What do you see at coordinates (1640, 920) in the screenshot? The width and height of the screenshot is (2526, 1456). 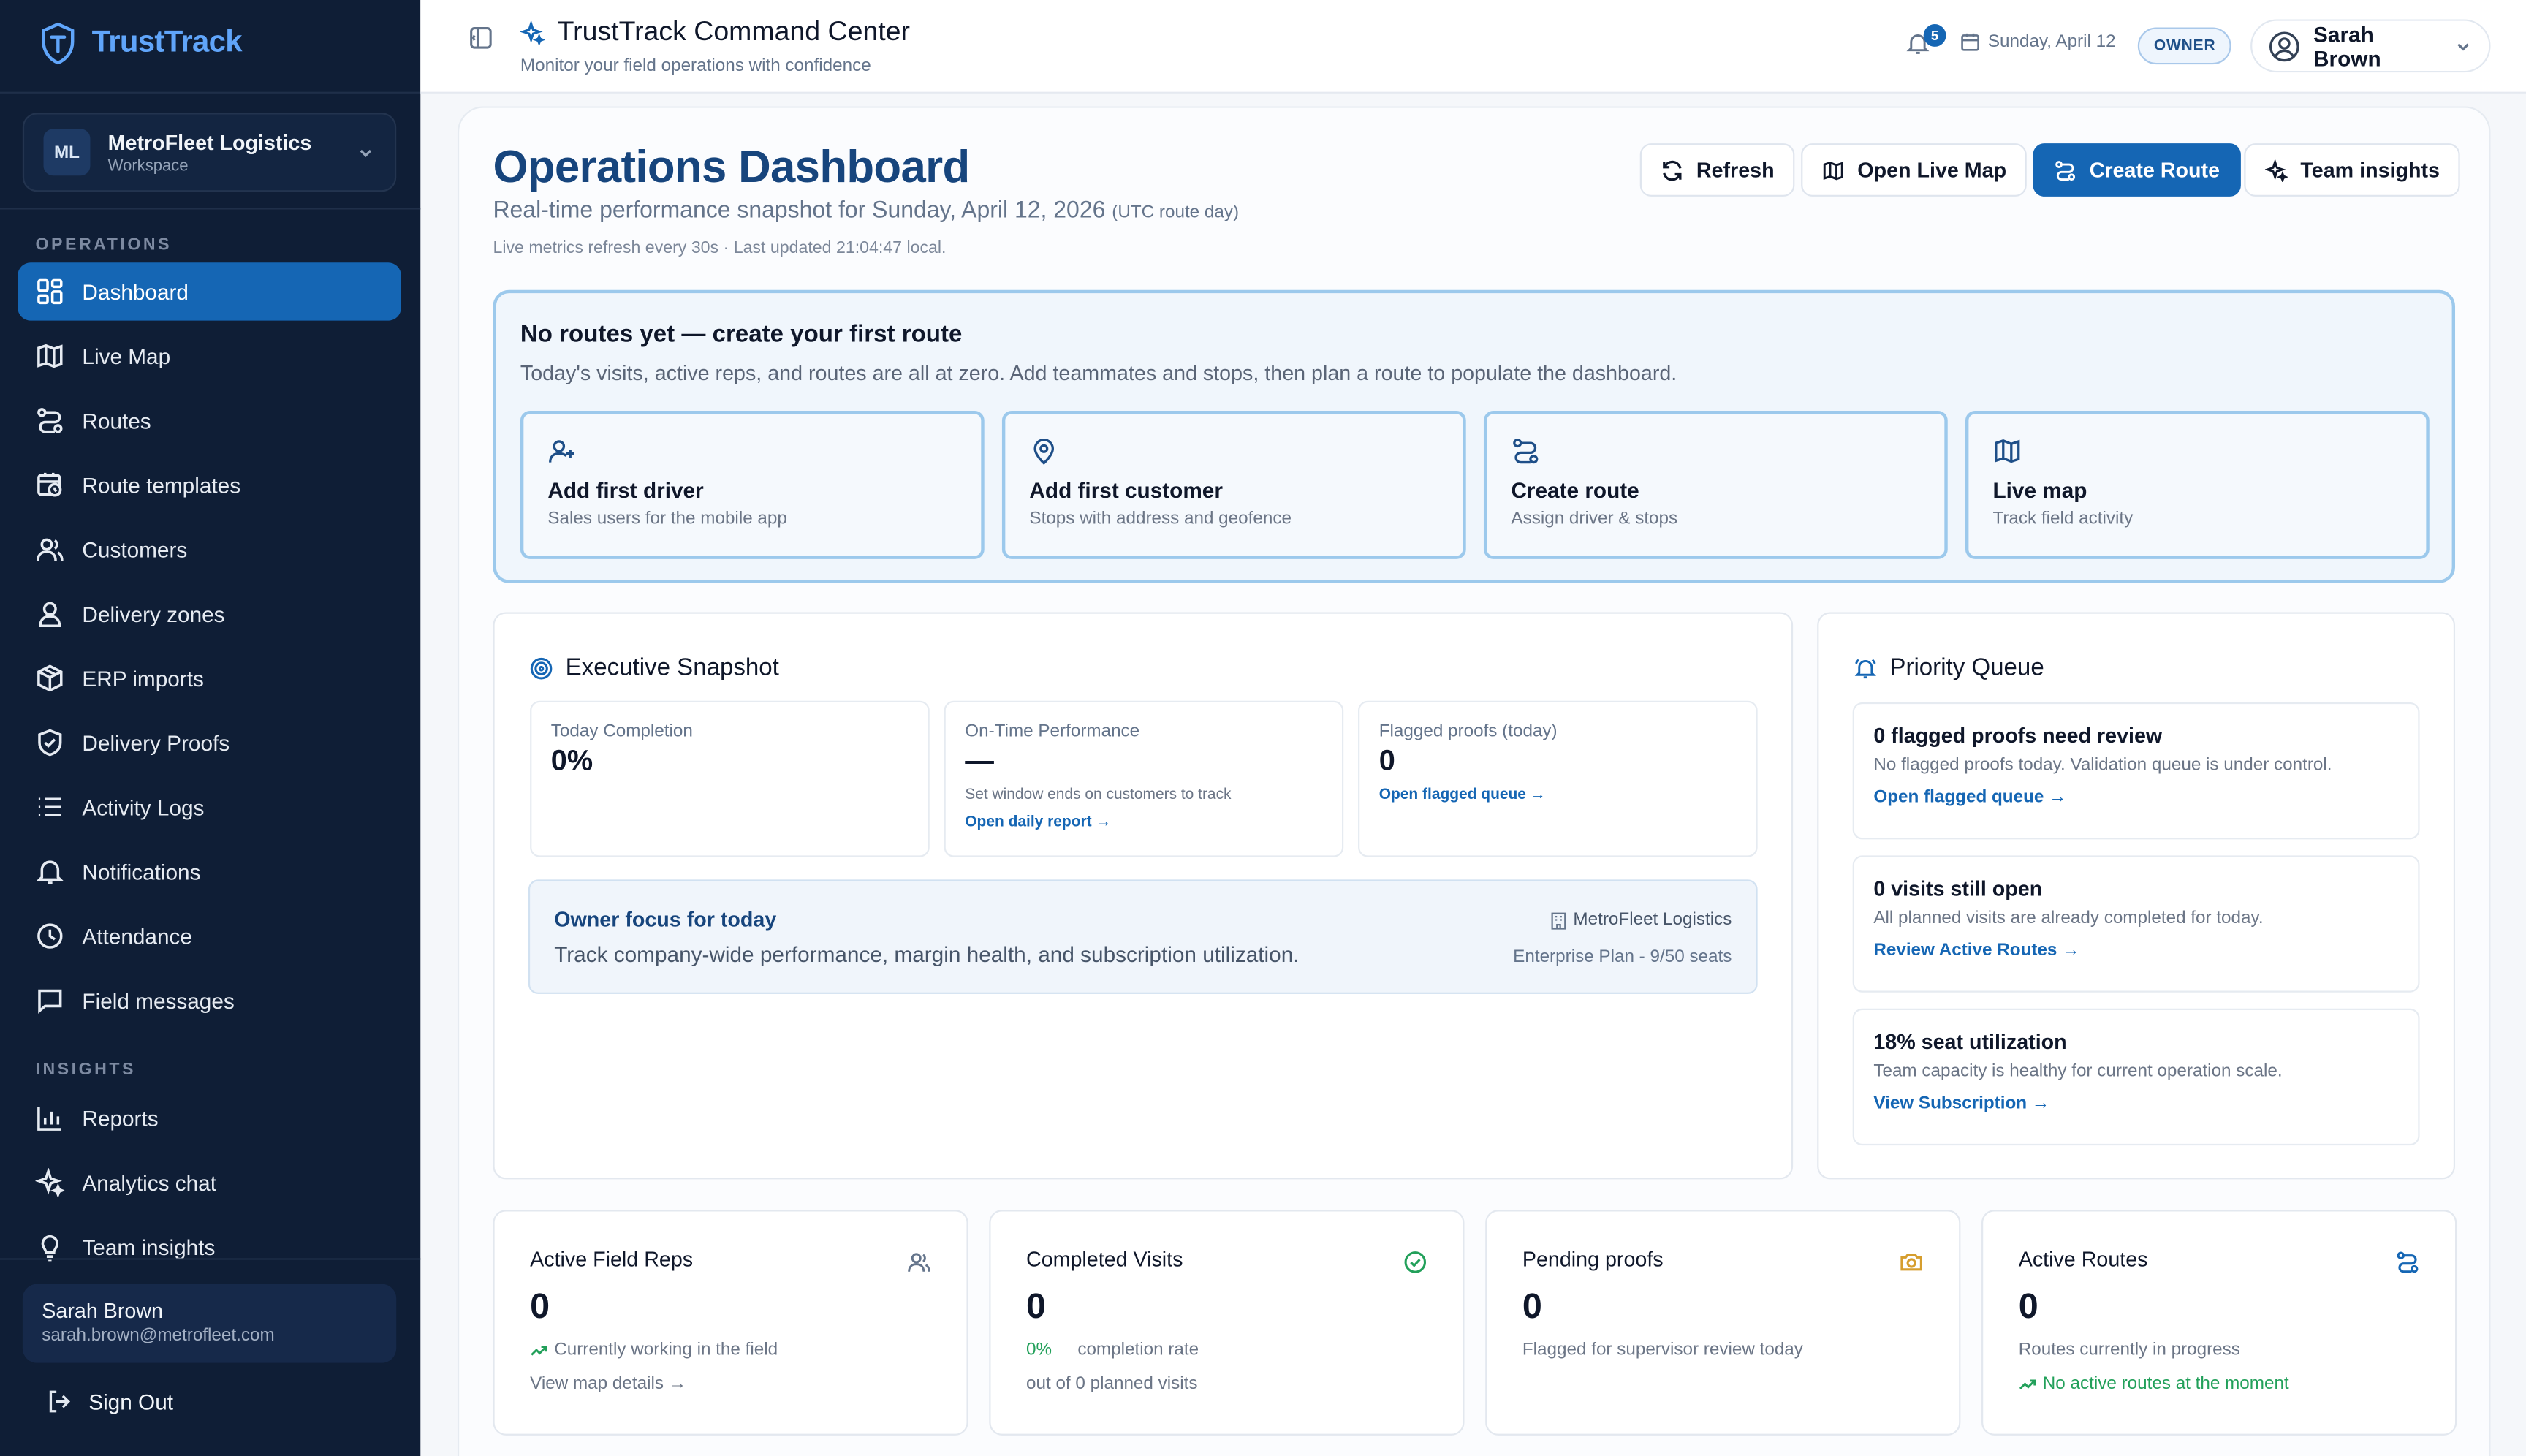 I see `owner-focus-company: MetroFleet Logistics` at bounding box center [1640, 920].